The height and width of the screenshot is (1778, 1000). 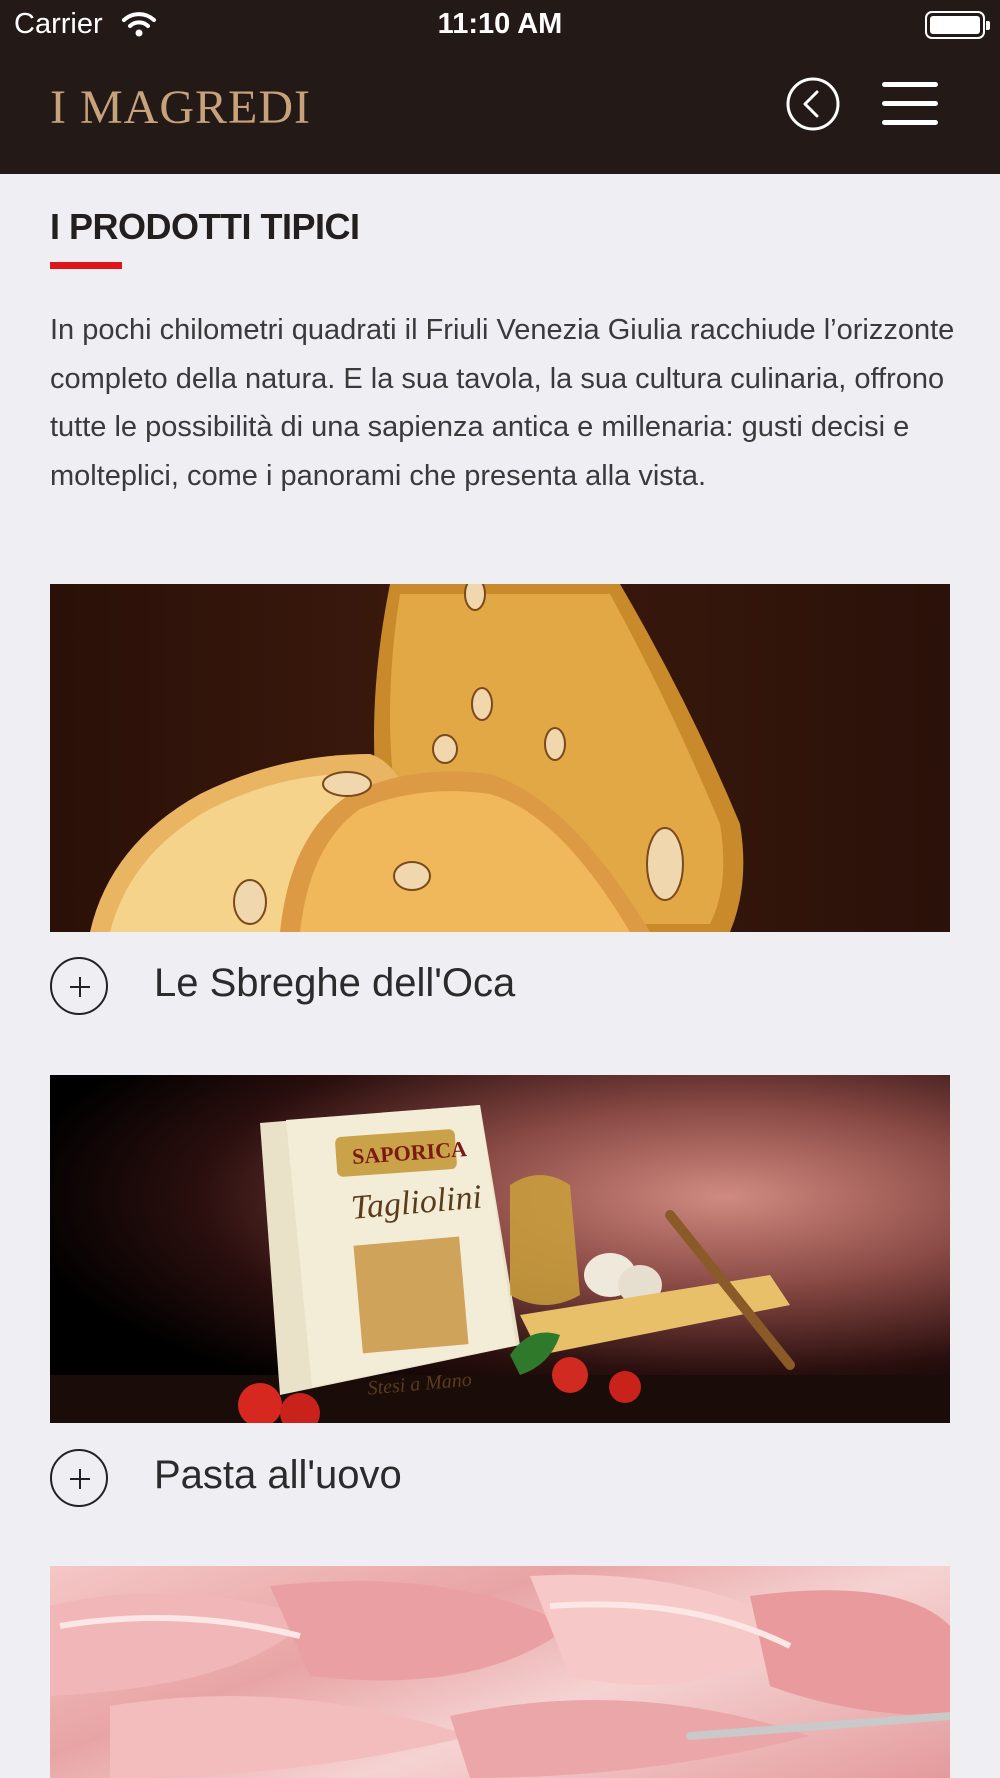 I want to click on page-title: I PRODOTTI TIPICI, so click(x=205, y=226).